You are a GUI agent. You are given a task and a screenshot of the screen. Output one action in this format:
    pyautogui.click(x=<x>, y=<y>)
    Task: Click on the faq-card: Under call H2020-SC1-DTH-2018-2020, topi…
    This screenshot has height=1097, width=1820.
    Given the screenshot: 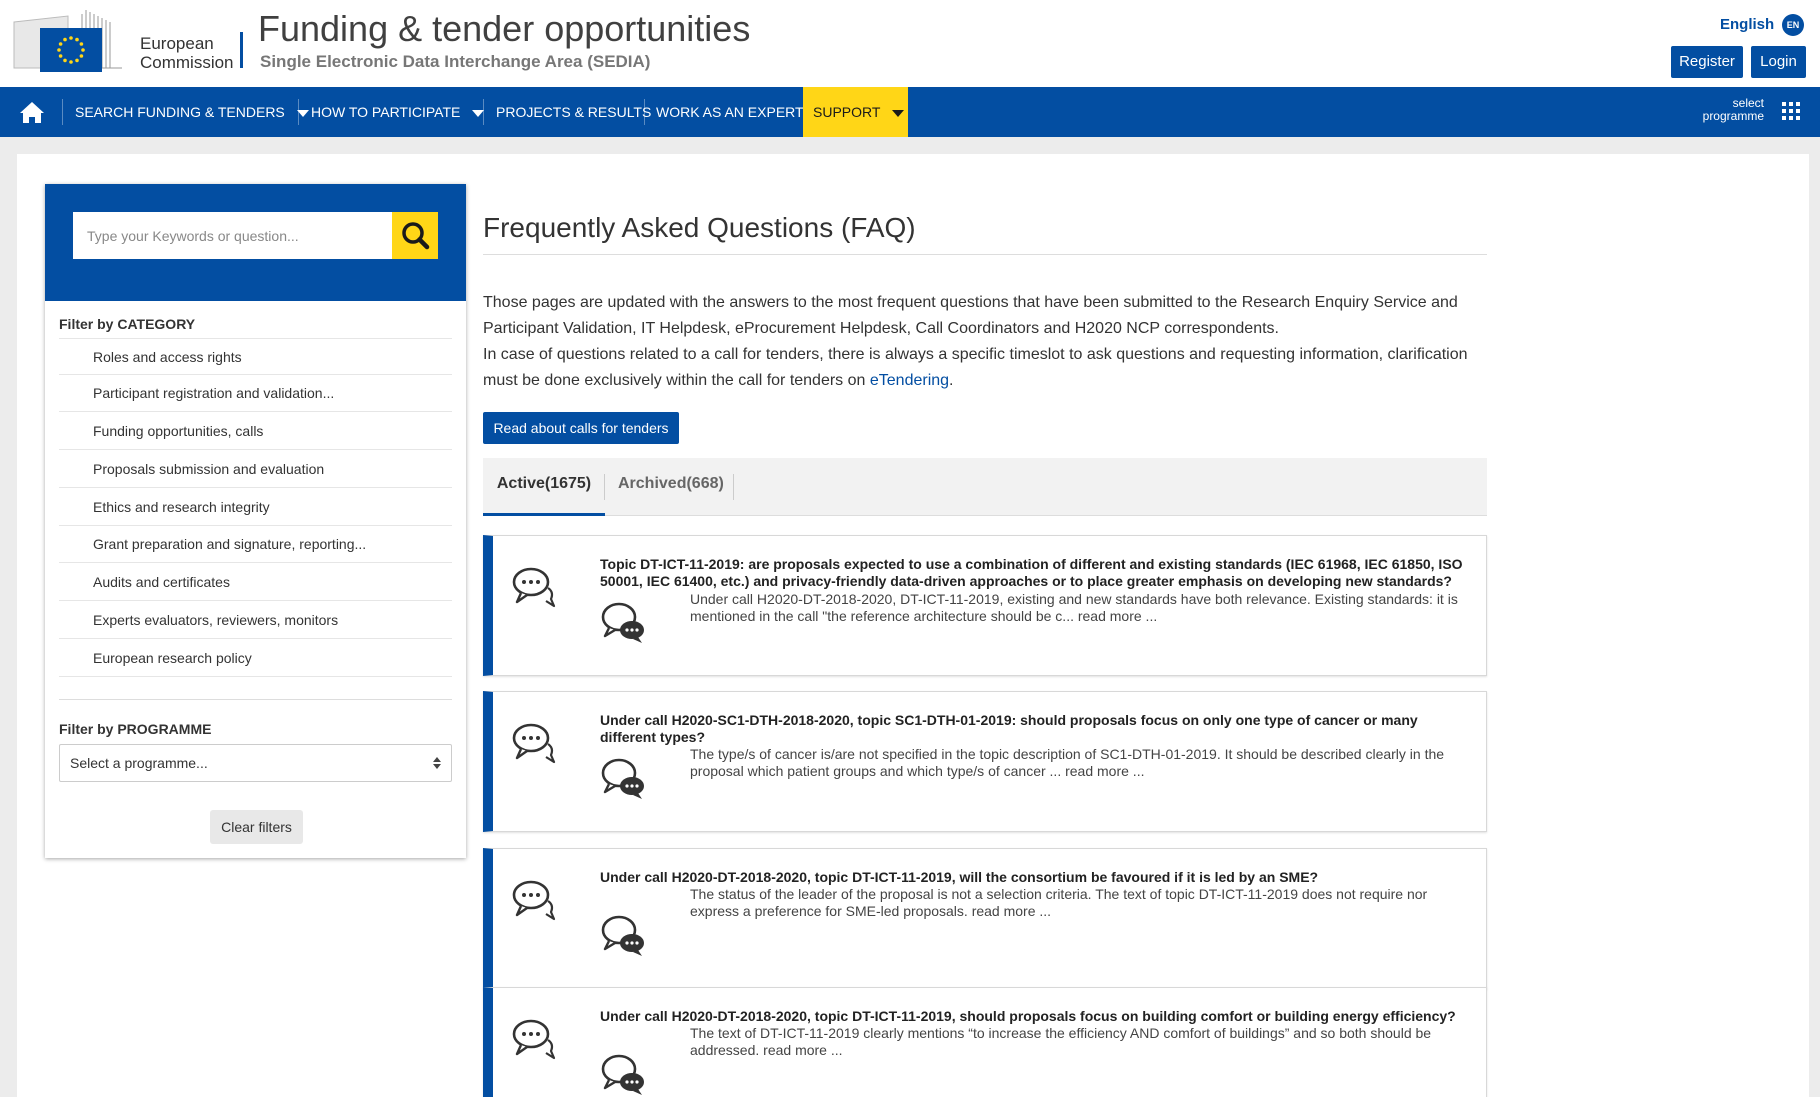 What is the action you would take?
    pyautogui.click(x=985, y=761)
    